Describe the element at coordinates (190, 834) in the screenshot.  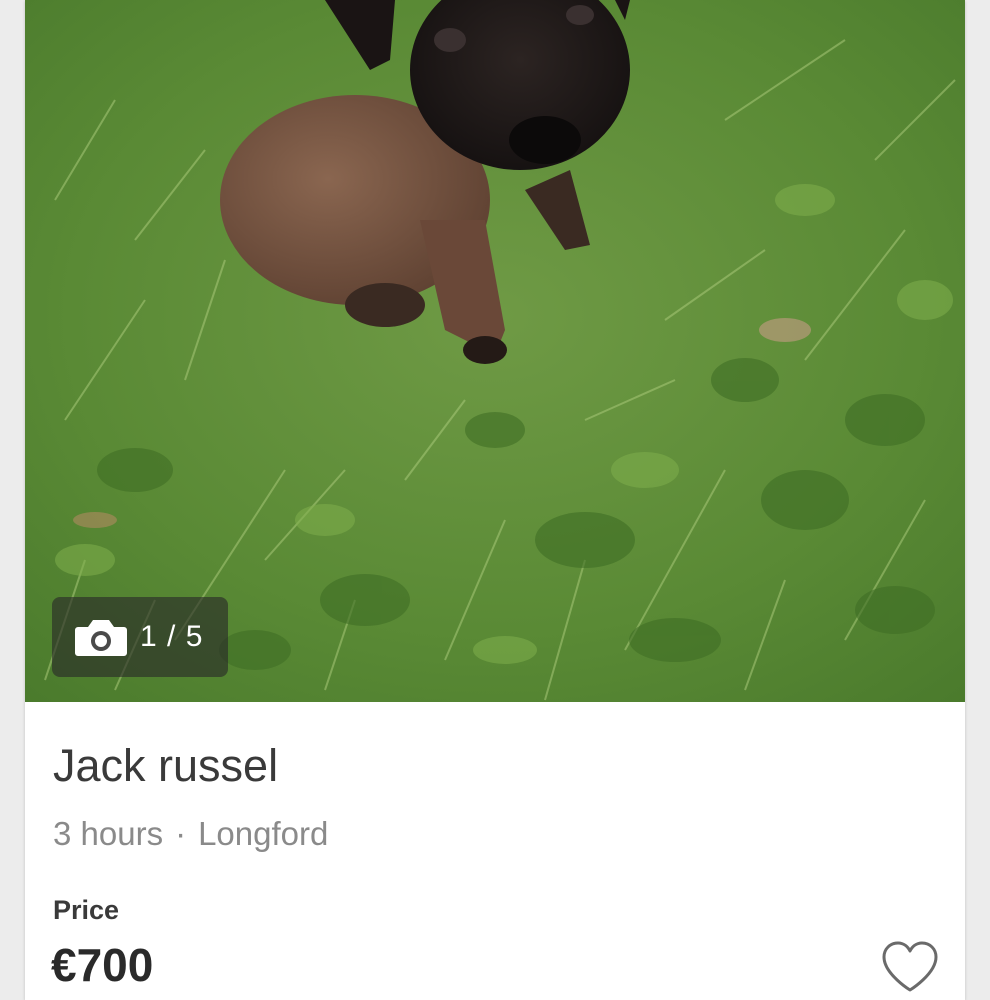
I see `listing-meta: 3 hours · Longford` at that location.